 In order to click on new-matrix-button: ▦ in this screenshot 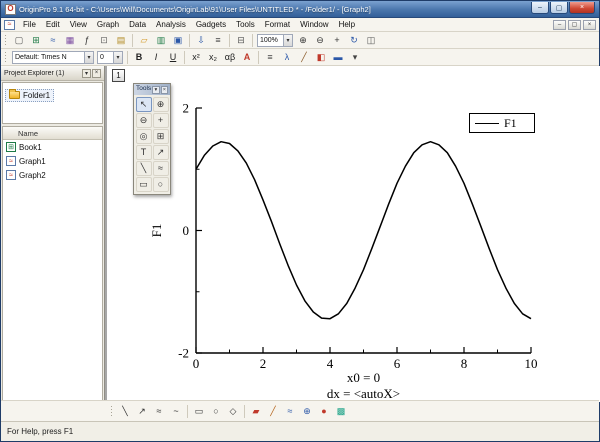, I will do `click(70, 40)`.